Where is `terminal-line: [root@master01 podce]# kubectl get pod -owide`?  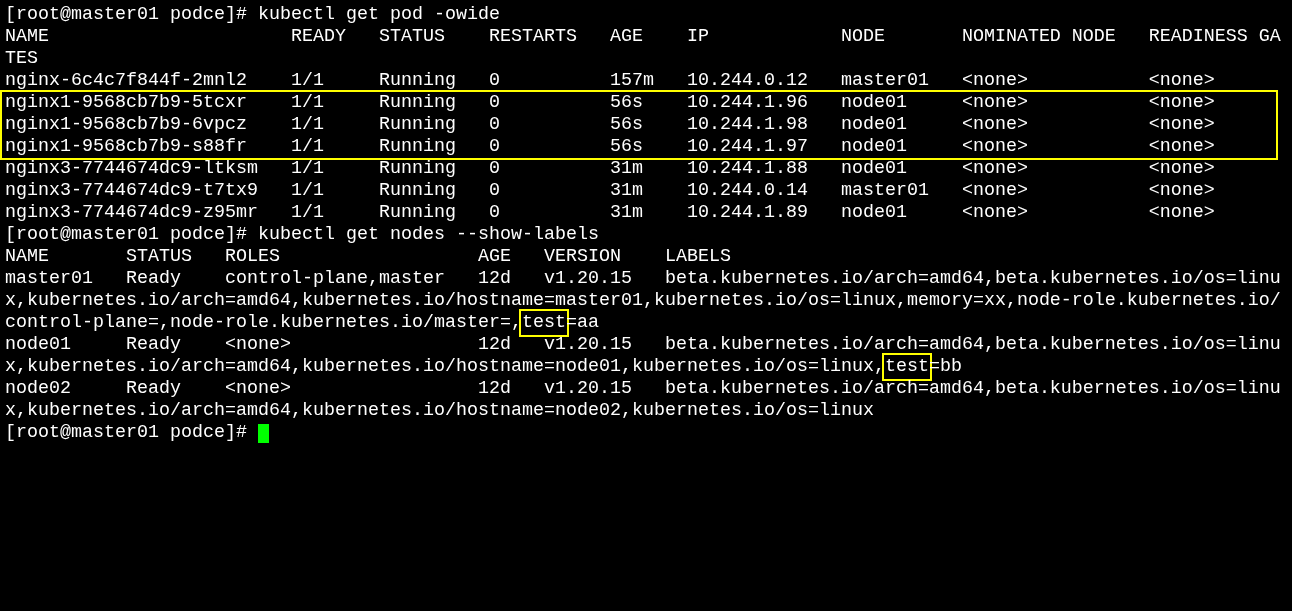 terminal-line: [root@master01 podce]# kubectl get pod -owide is located at coordinates (253, 15).